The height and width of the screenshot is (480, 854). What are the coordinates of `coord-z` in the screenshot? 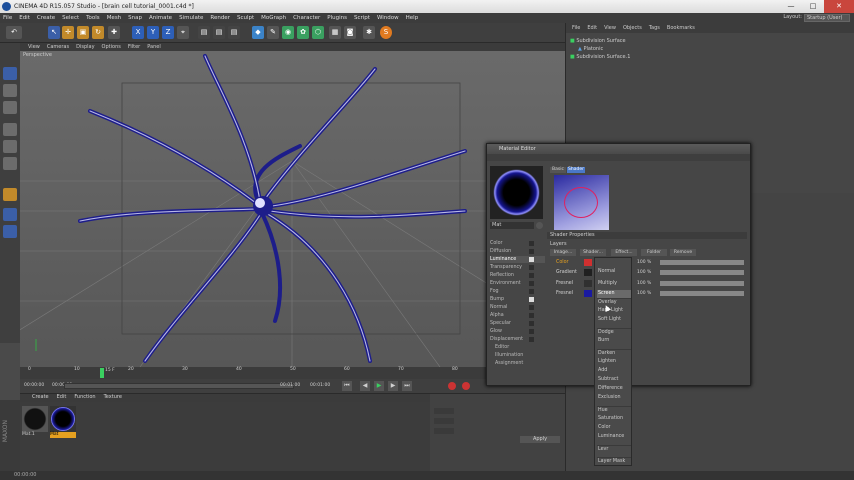 It's located at (444, 431).